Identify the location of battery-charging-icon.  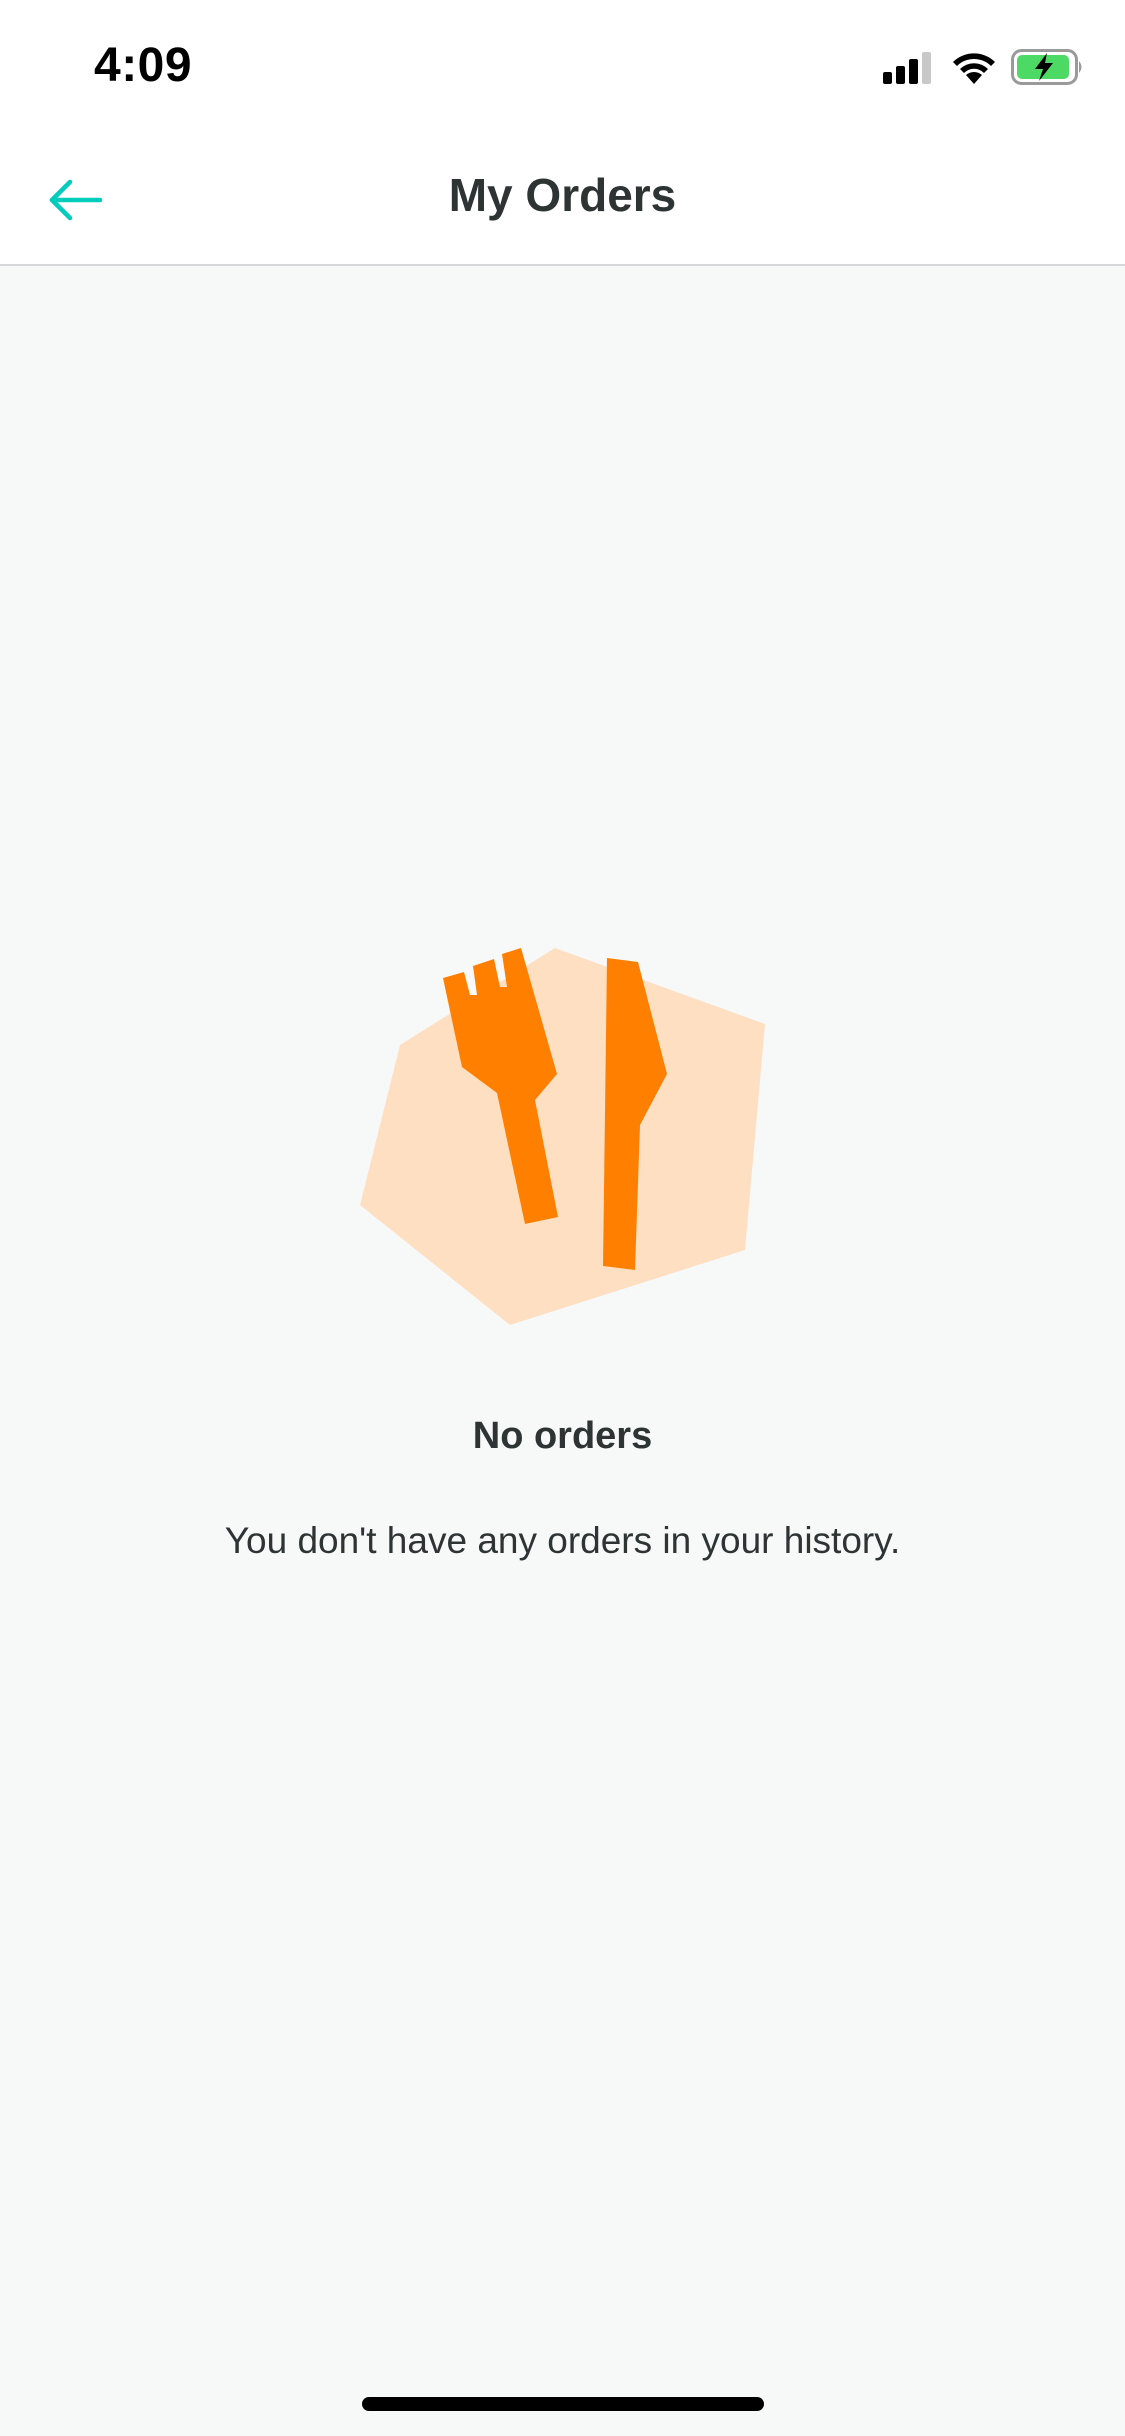
(1048, 69).